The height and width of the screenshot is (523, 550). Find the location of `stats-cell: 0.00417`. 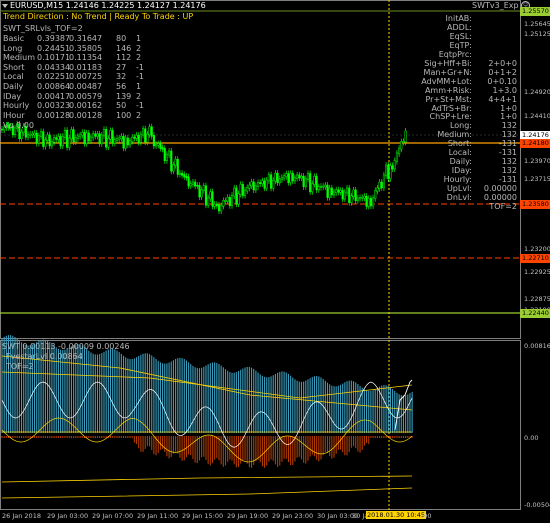

stats-cell: 0.00417 is located at coordinates (54, 96).